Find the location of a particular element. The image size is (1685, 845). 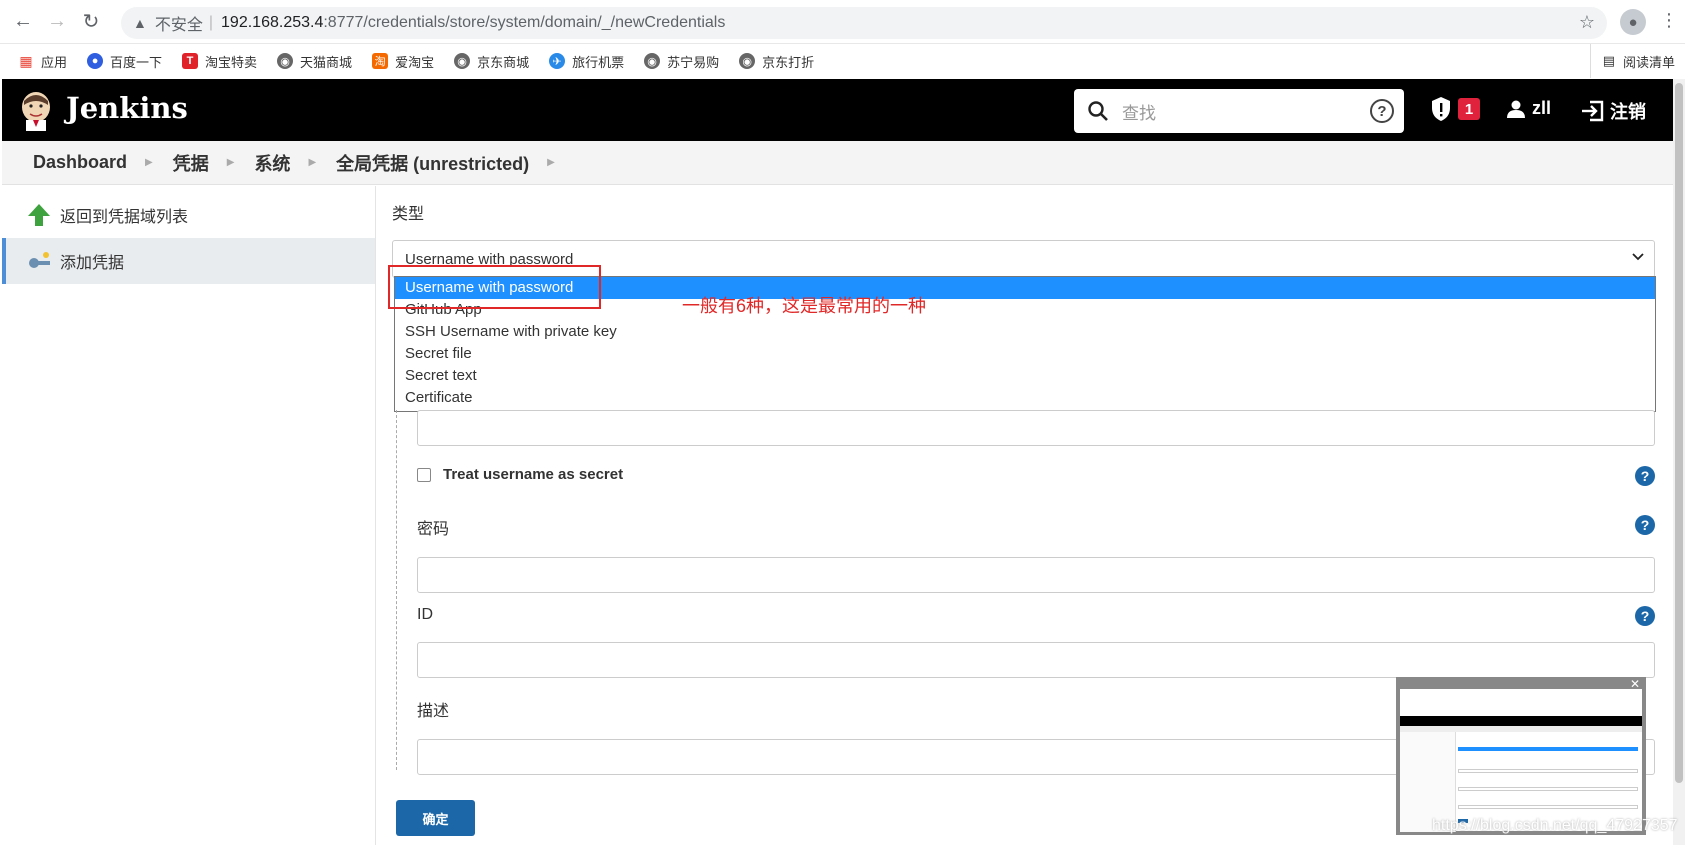

bookmark-baidu: ● 百度一下 is located at coordinates (124, 61).